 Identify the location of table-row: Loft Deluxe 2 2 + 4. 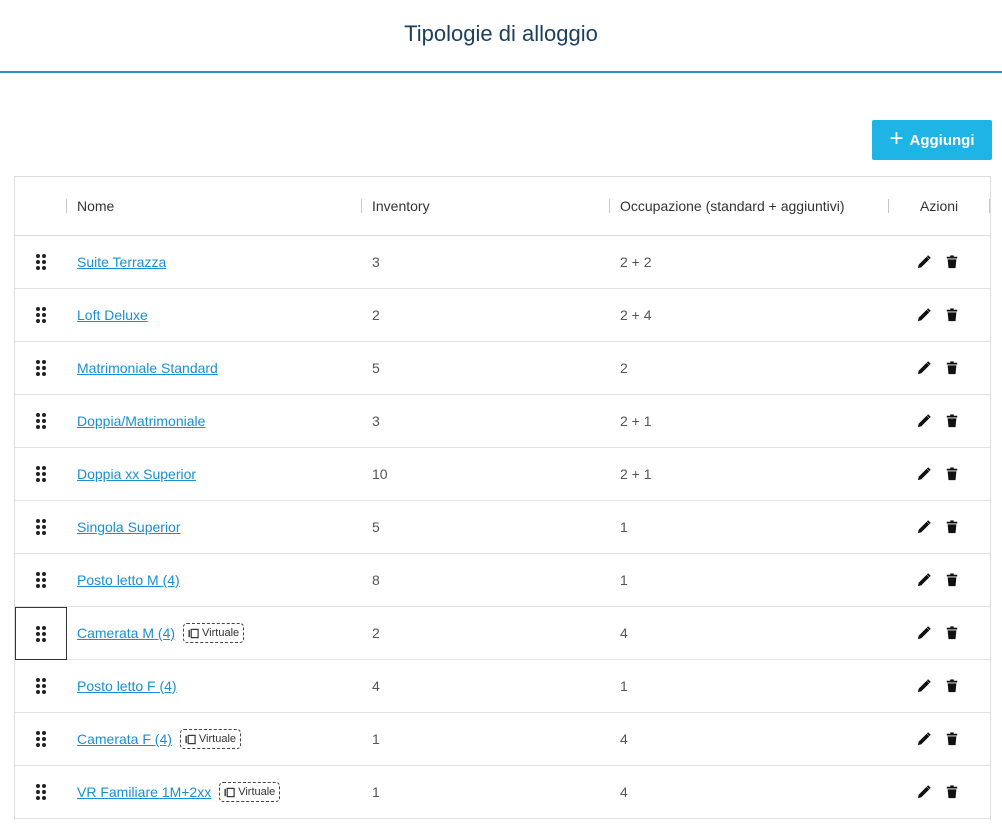
(502, 315).